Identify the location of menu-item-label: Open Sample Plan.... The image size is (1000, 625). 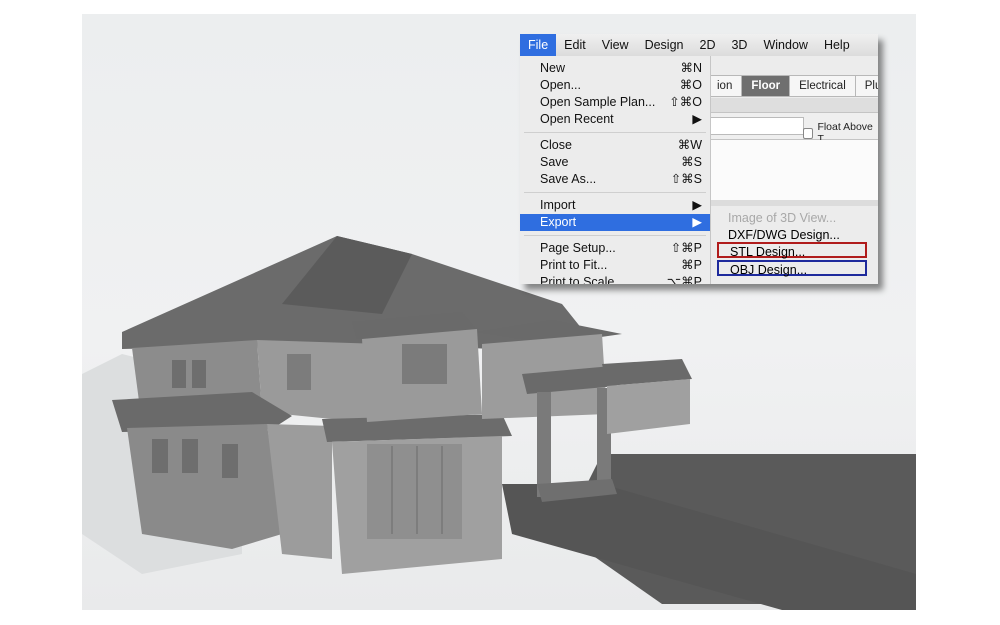
(598, 102).